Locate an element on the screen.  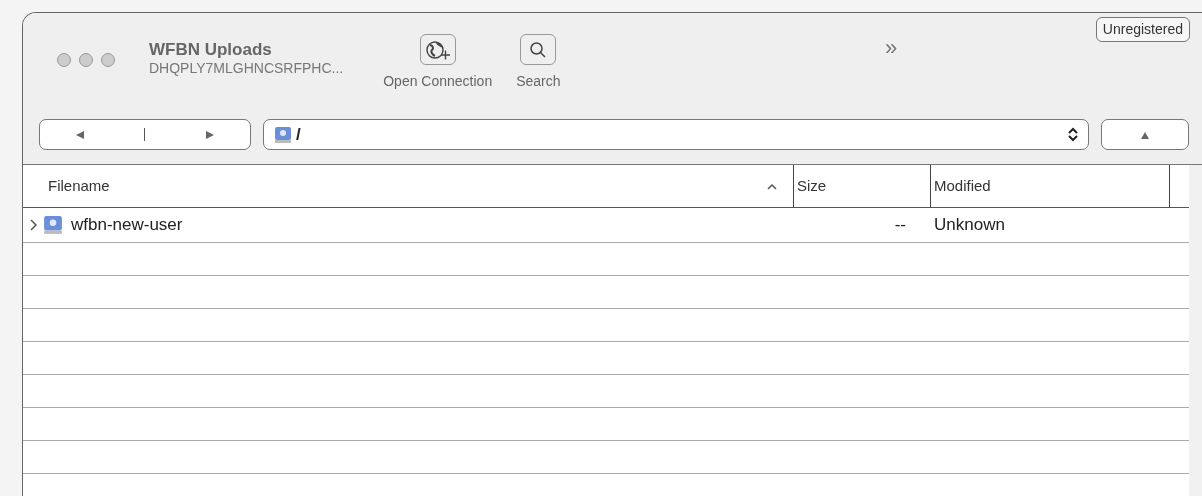
window-title: WFBN Uploads is located at coordinates (211, 50).